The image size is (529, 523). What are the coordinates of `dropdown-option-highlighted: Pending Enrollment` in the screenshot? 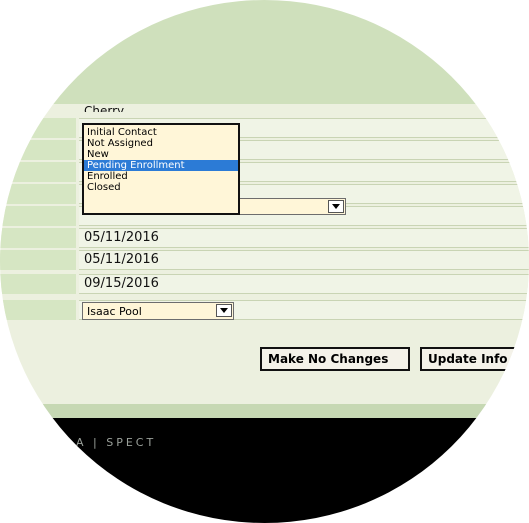 It's located at (161, 165).